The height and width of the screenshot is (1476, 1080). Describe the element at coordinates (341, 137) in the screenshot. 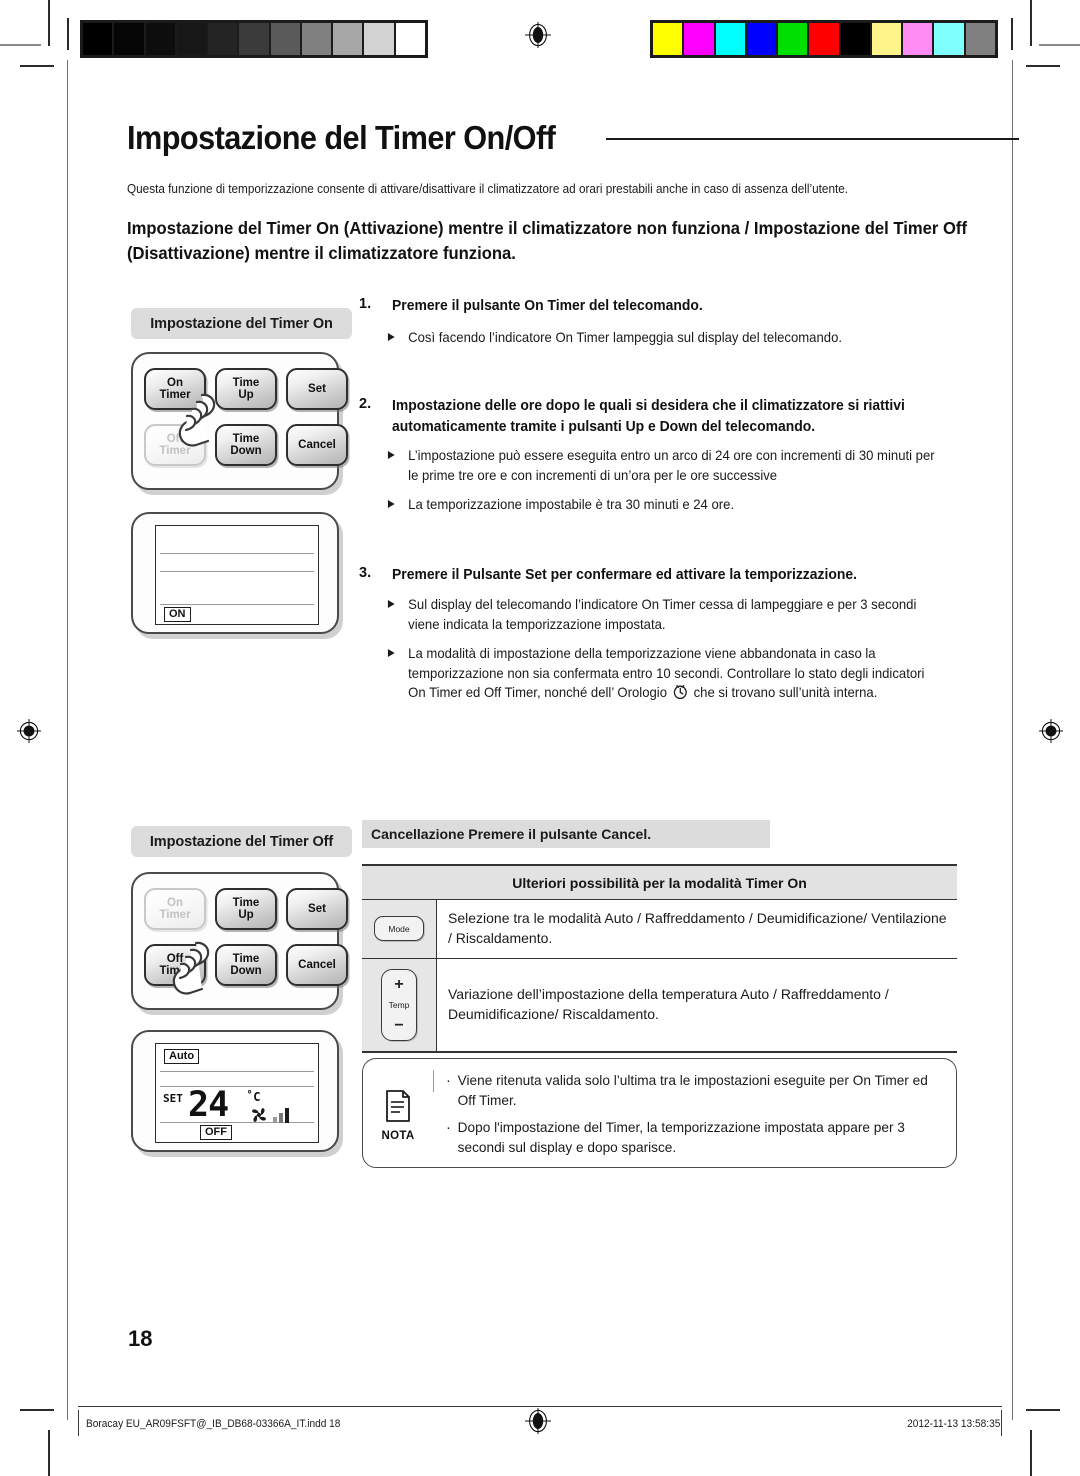

I see `page-title: Impostazione del Timer On/Off` at that location.